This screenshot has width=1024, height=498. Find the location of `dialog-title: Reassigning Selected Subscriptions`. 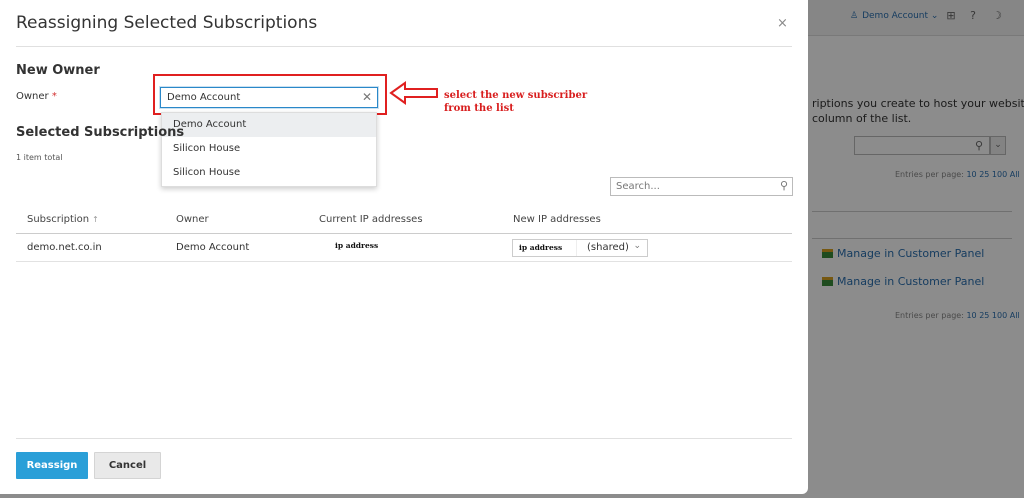

dialog-title: Reassigning Selected Subscriptions is located at coordinates (167, 23).